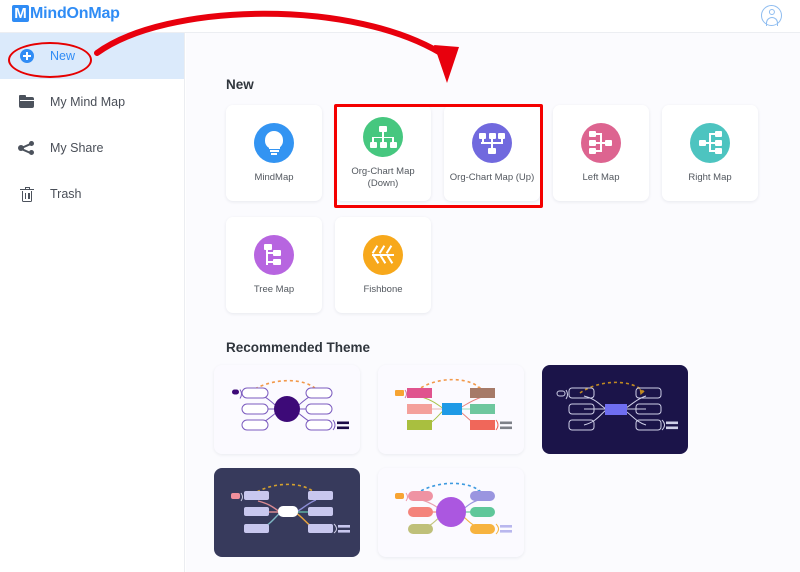 The image size is (800, 572). What do you see at coordinates (63, 56) in the screenshot?
I see `sidebar-item-new-label: New` at bounding box center [63, 56].